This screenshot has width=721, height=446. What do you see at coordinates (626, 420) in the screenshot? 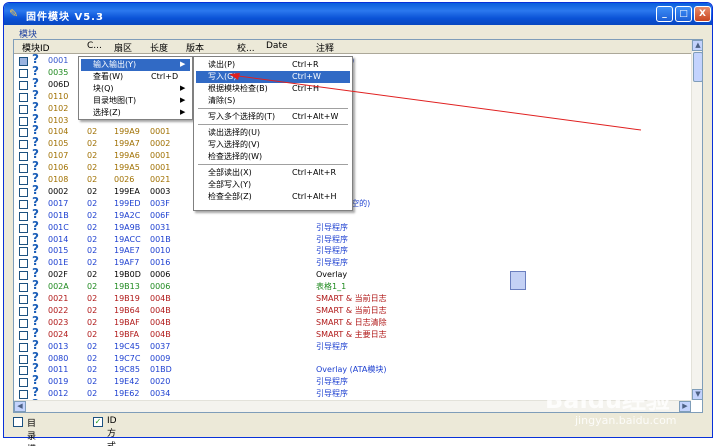
I see `watermark-url: jingyan.baidu.com` at bounding box center [626, 420].